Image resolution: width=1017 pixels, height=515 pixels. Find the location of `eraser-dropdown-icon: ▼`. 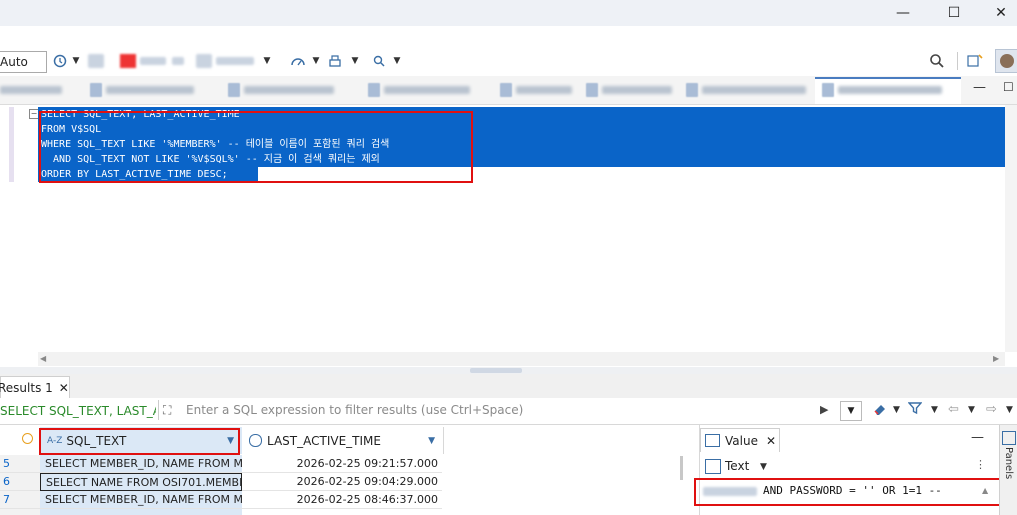

eraser-dropdown-icon: ▼ is located at coordinates (896, 410).